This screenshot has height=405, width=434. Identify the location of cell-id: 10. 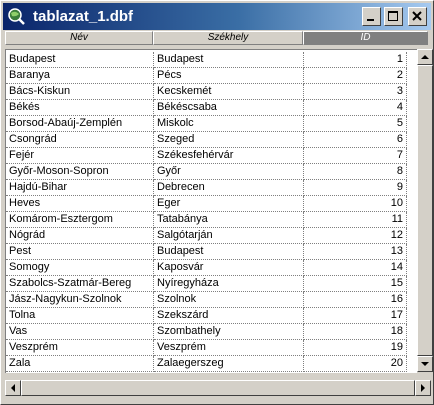
(355, 204).